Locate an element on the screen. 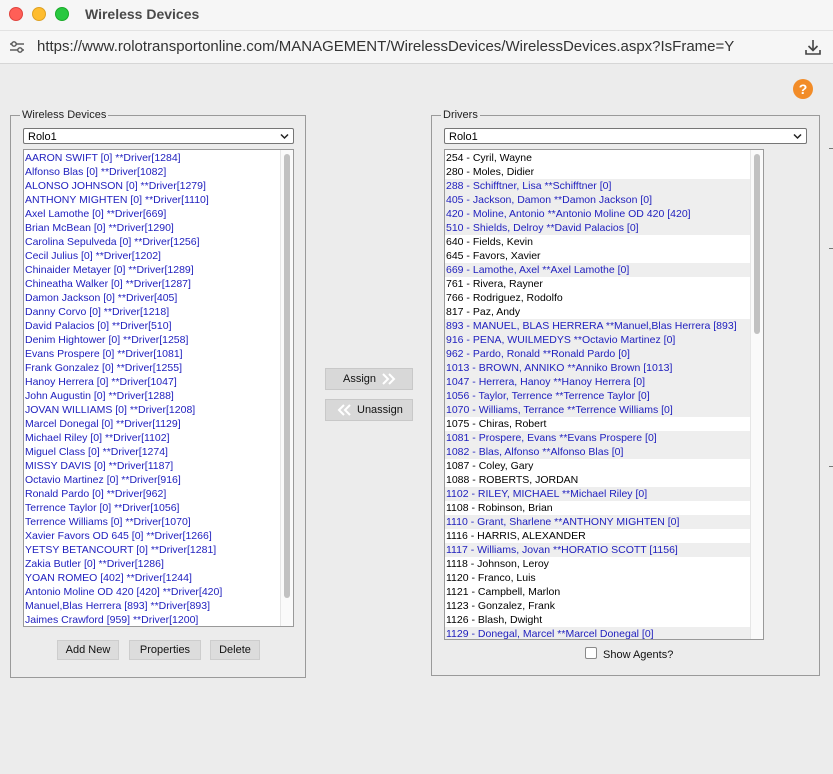  driver-item: 669 - Lamothe, Axel **Axel Lamothe [0] is located at coordinates (604, 270).